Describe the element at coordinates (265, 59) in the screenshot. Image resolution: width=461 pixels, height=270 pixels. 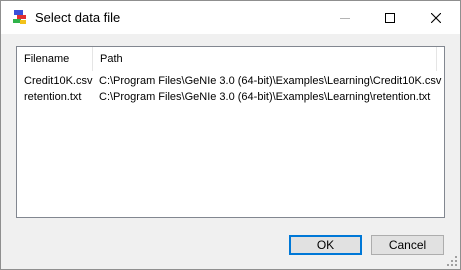
I see `column-header-path: Path` at that location.